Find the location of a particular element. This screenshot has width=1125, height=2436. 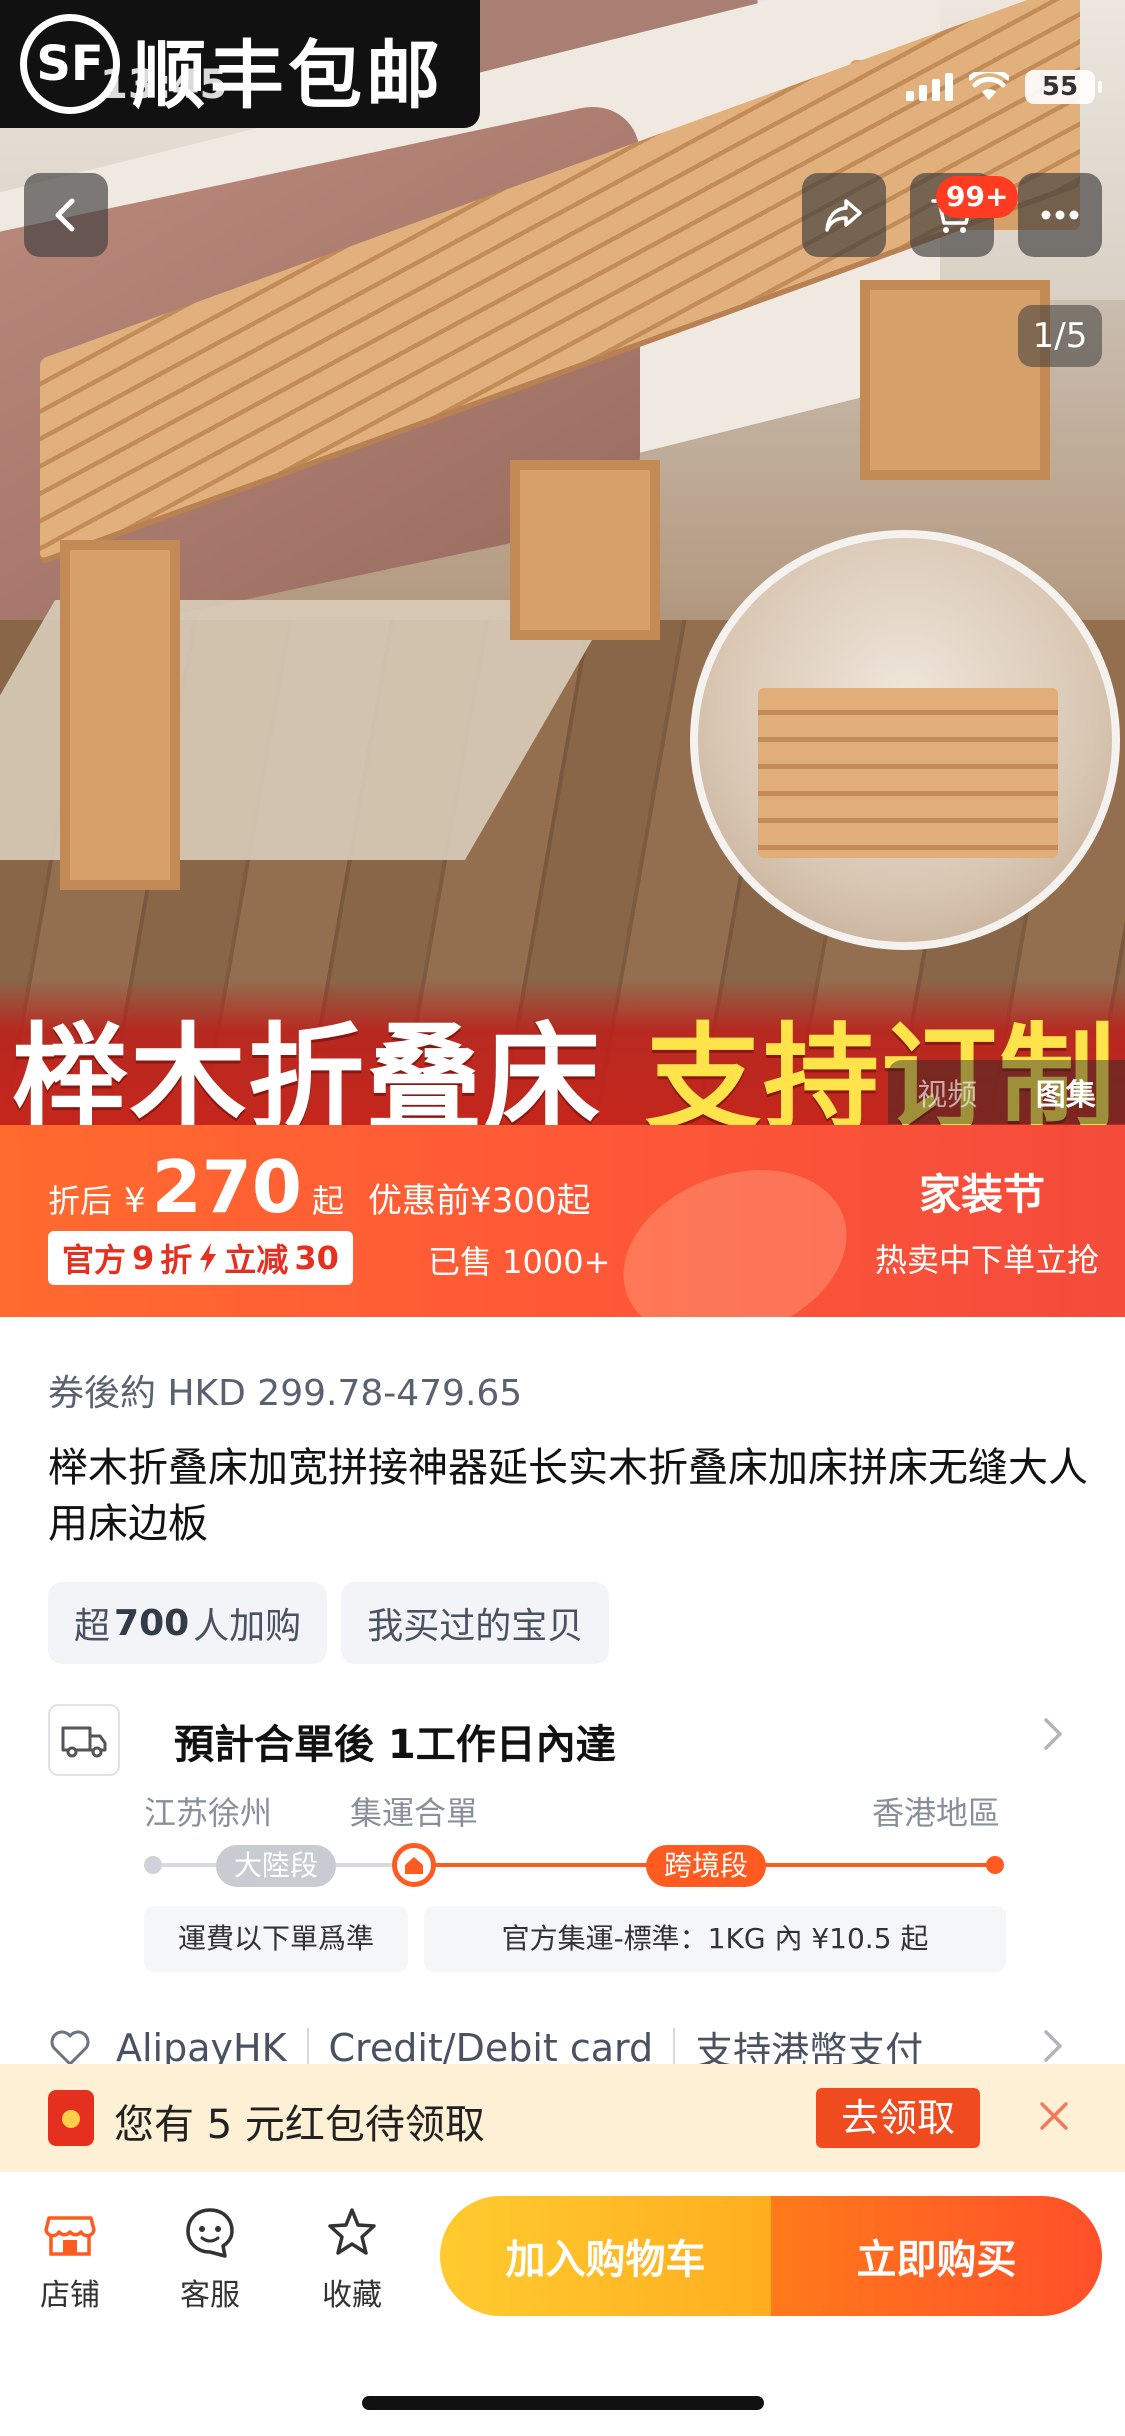

service-label: 客服 is located at coordinates (210, 2295).